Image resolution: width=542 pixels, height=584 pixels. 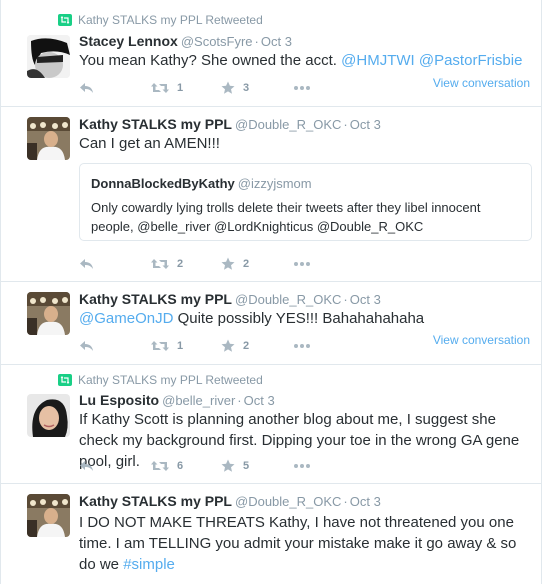 I want to click on mention-link: @HMJTWI, so click(x=378, y=60).